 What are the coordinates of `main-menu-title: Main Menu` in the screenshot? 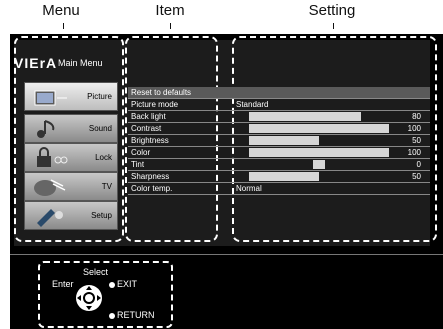 It's located at (80, 63).